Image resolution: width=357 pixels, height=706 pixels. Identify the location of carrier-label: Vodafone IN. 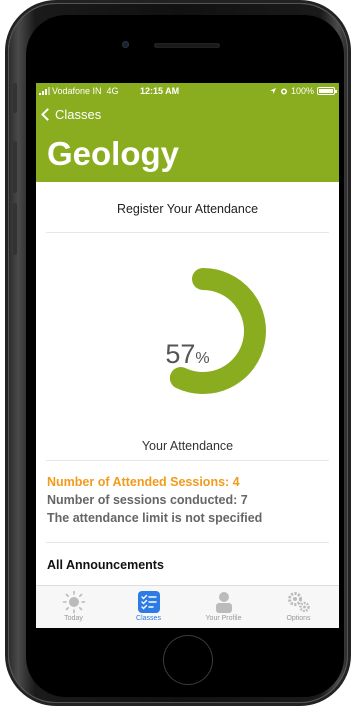
(77, 91).